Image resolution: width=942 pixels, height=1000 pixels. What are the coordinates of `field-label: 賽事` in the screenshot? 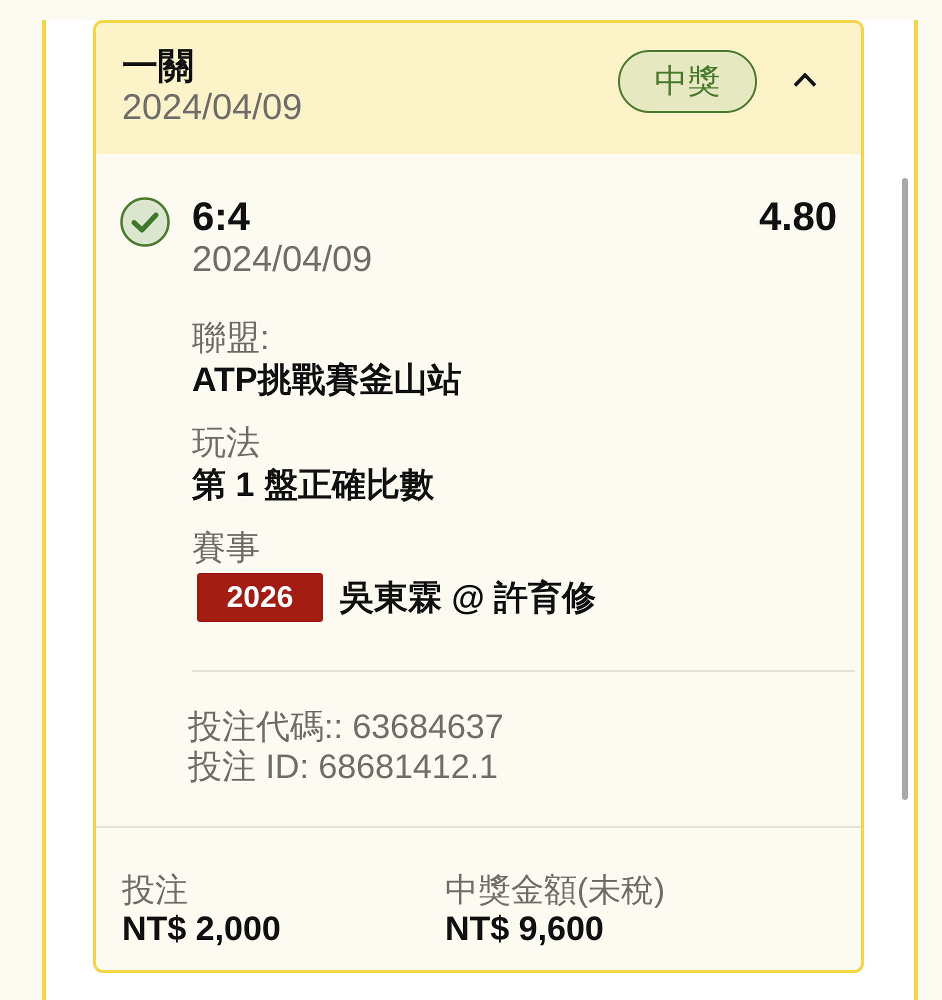 It's located at (226, 548).